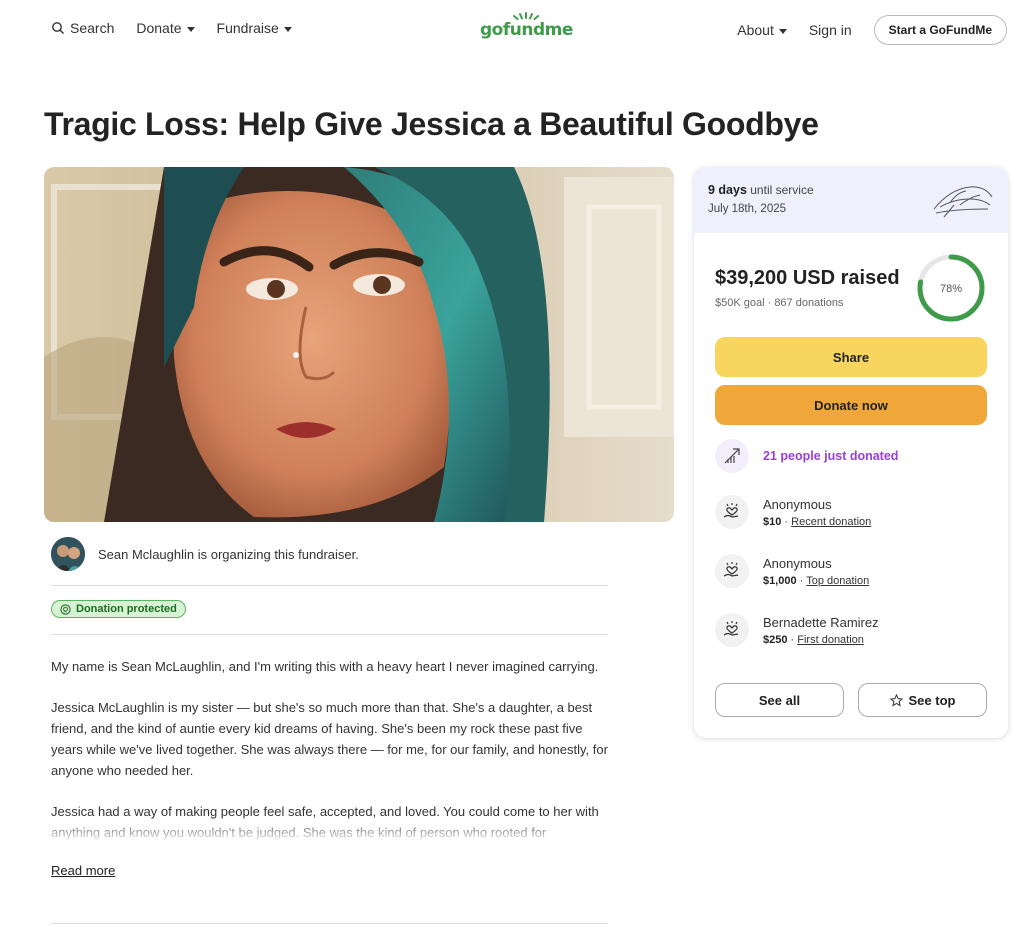 The image size is (1024, 928). What do you see at coordinates (747, 209) in the screenshot?
I see `service-date: July 18th, 2025` at bounding box center [747, 209].